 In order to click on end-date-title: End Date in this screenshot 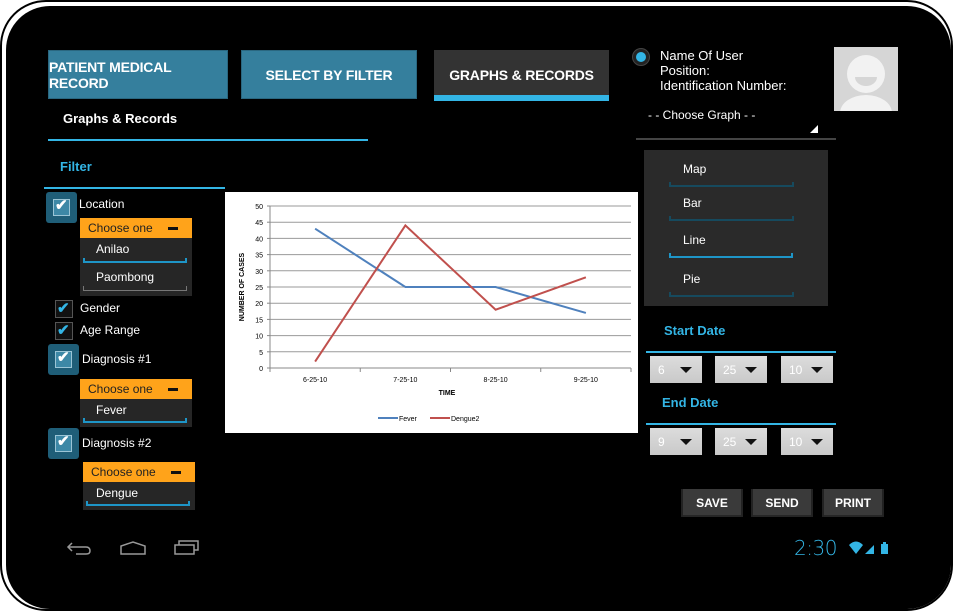, I will do `click(690, 402)`.